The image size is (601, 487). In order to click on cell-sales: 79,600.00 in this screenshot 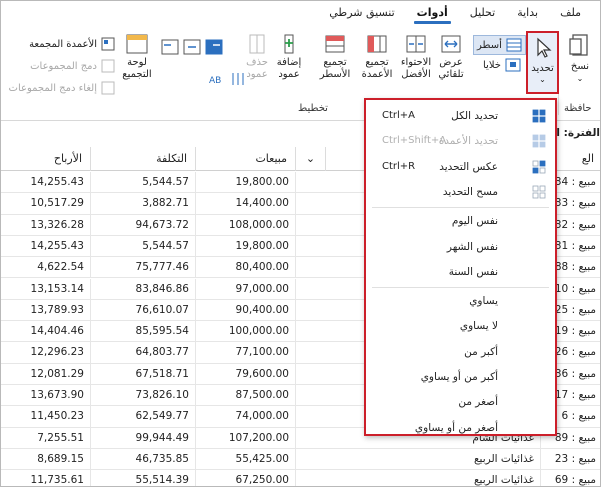, I will do `click(246, 374)`.